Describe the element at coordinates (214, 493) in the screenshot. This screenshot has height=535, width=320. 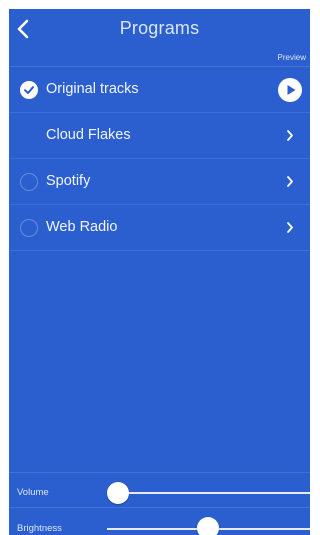
I see `volume-track` at that location.